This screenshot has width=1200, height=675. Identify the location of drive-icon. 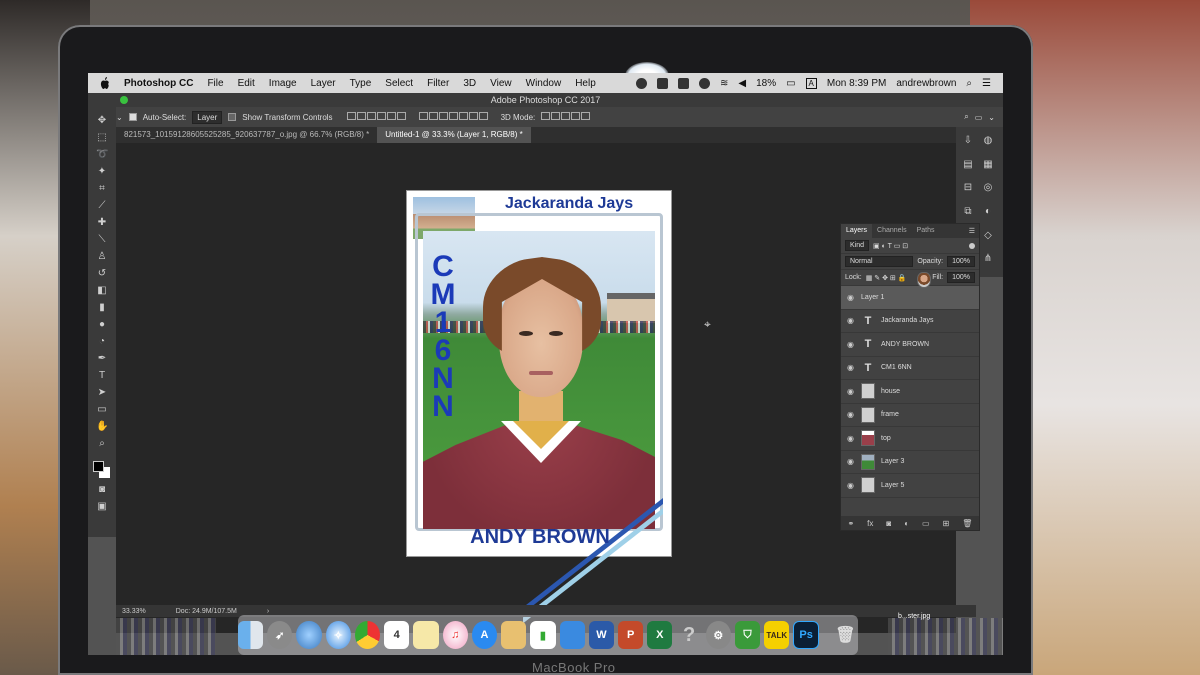
(662, 83).